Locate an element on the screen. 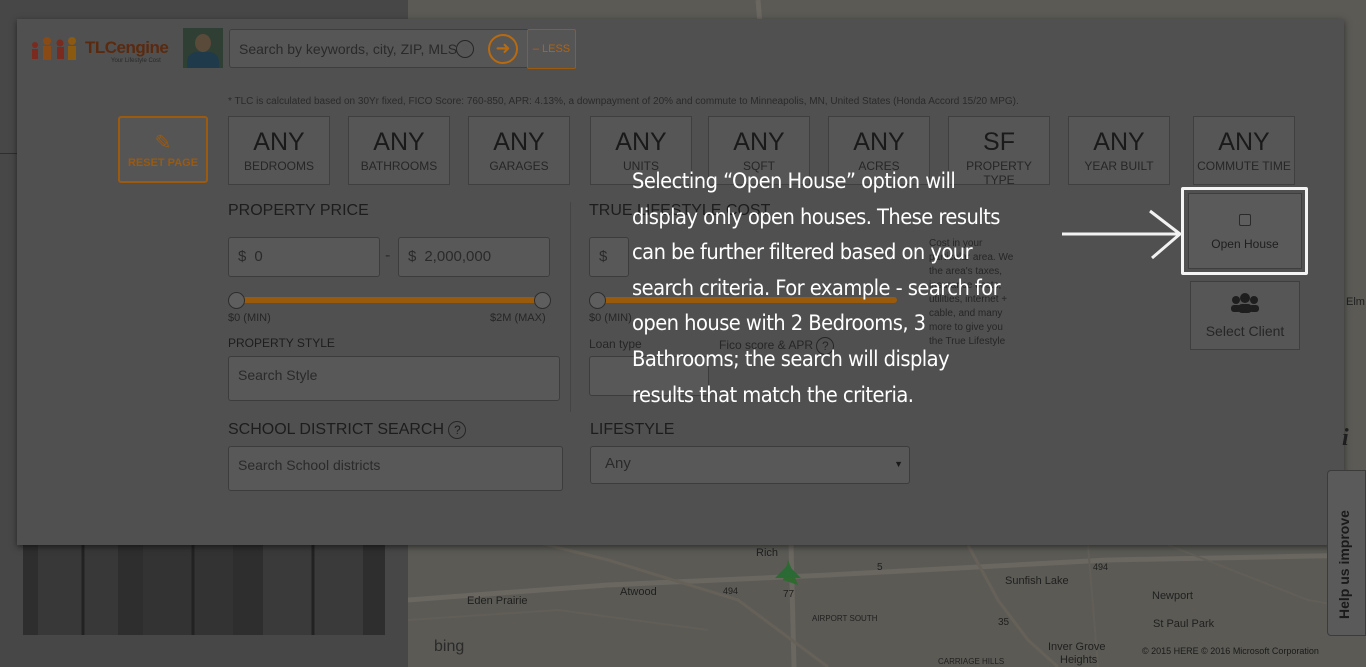  reset-page-button: ✎ RESET PAGE is located at coordinates (163, 149).